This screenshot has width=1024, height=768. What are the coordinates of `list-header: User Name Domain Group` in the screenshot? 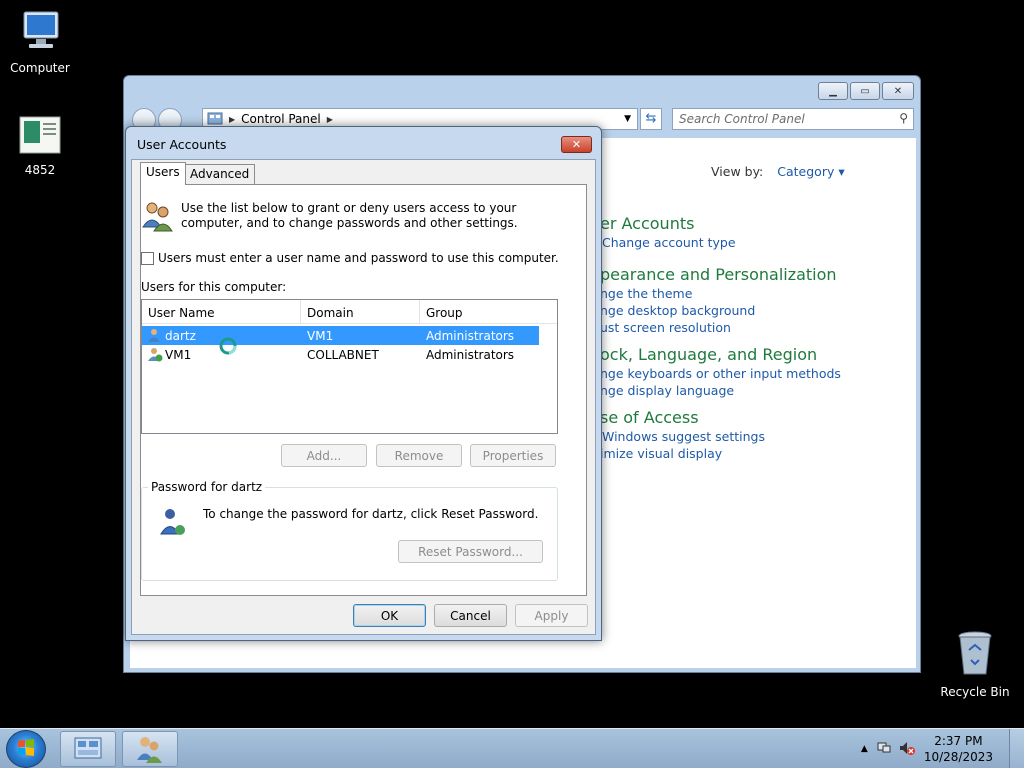 It's located at (349, 312).